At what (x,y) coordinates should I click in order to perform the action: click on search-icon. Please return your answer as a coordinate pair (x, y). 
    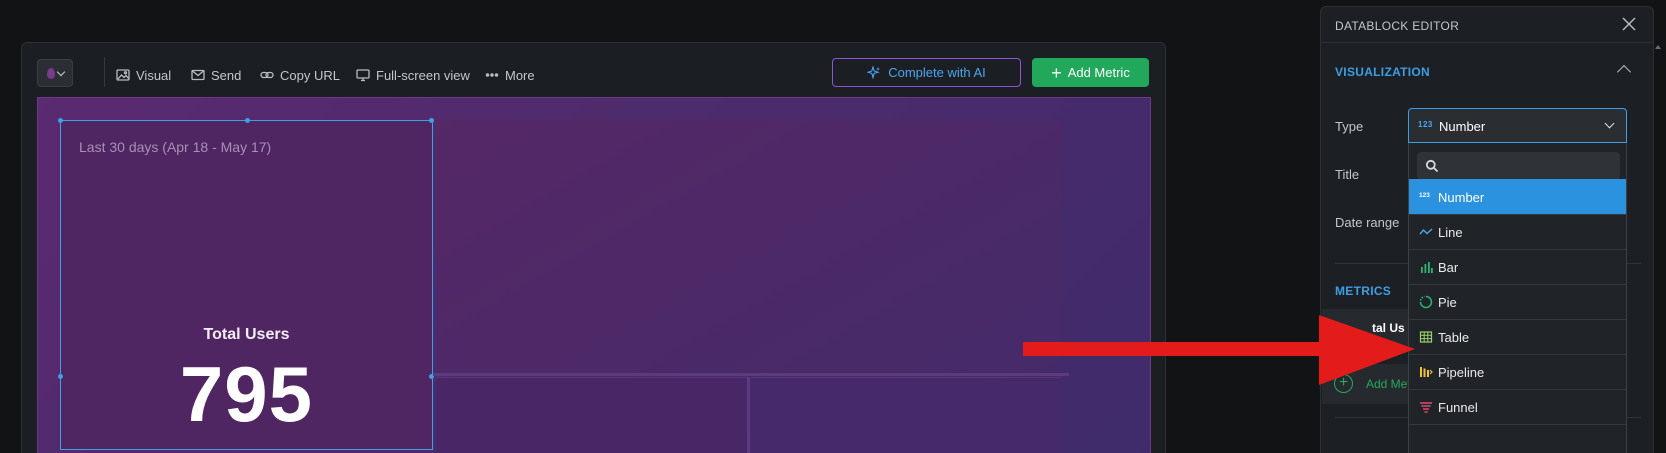
    Looking at the image, I should click on (1432, 166).